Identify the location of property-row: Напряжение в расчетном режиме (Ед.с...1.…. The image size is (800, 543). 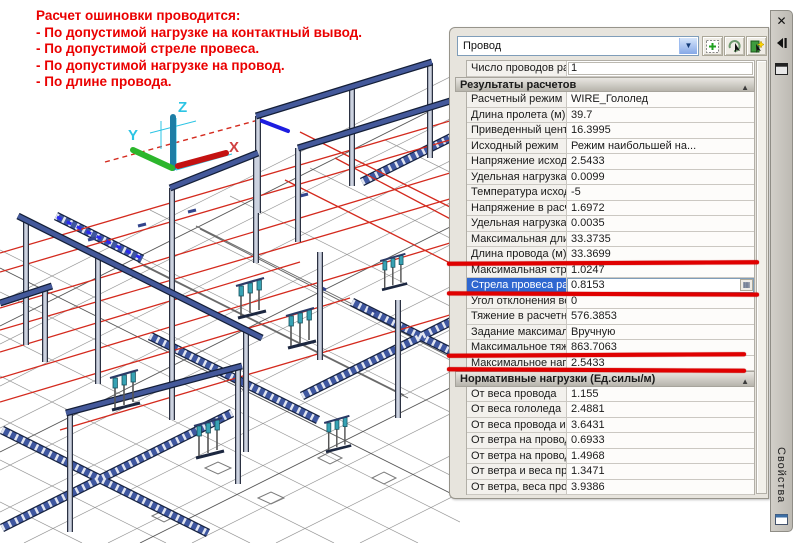
(610, 208).